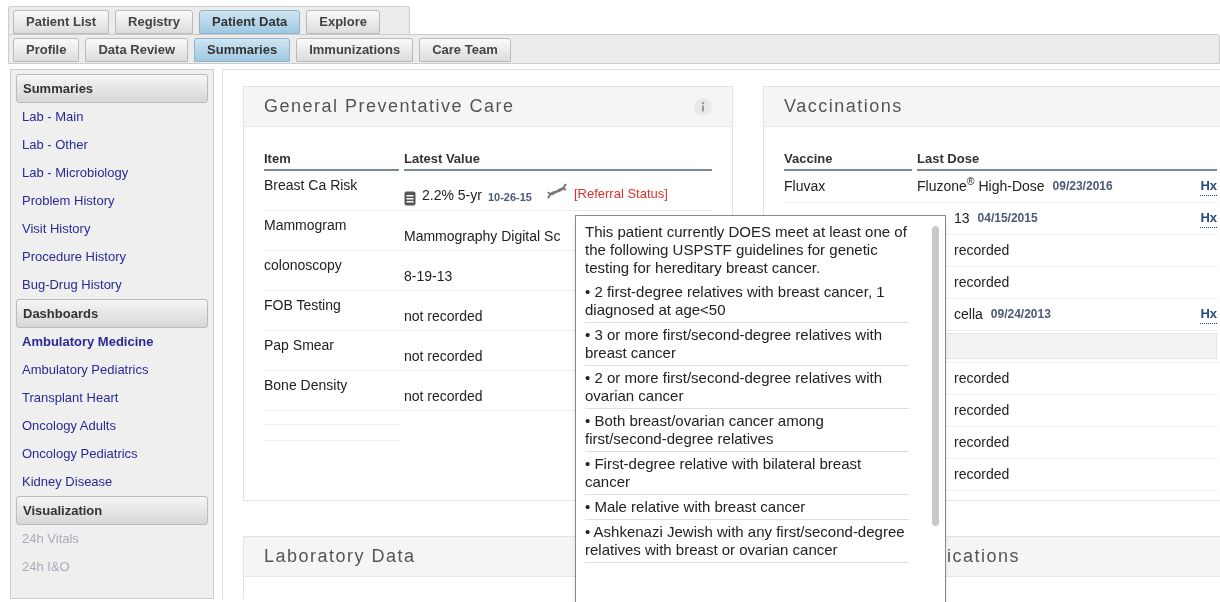  I want to click on table-cell: Fluvax, so click(805, 186).